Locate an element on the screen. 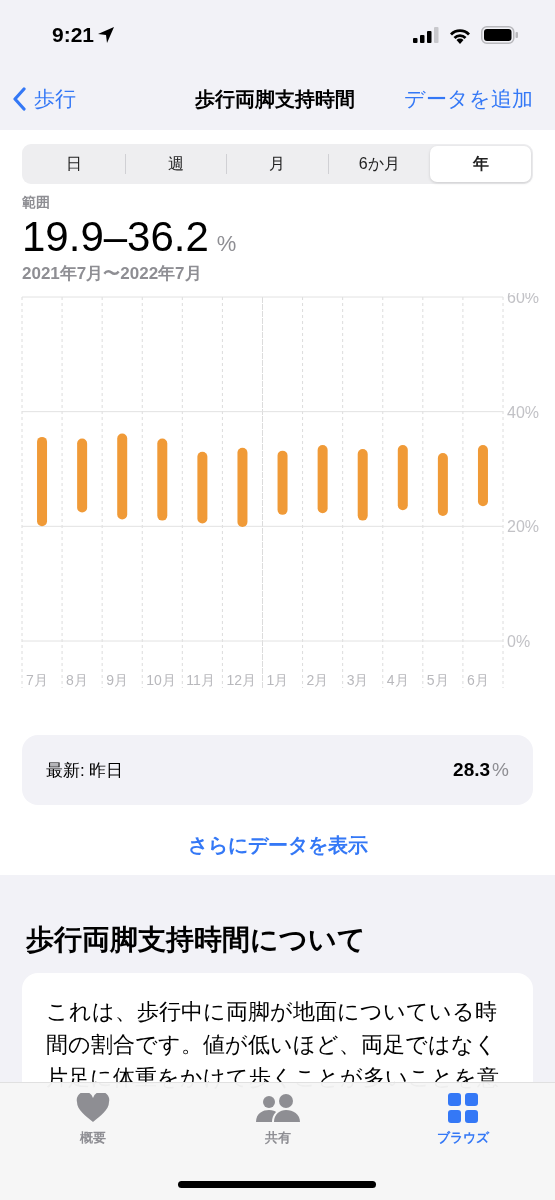  tab-item: 共有 is located at coordinates (277, 1120).